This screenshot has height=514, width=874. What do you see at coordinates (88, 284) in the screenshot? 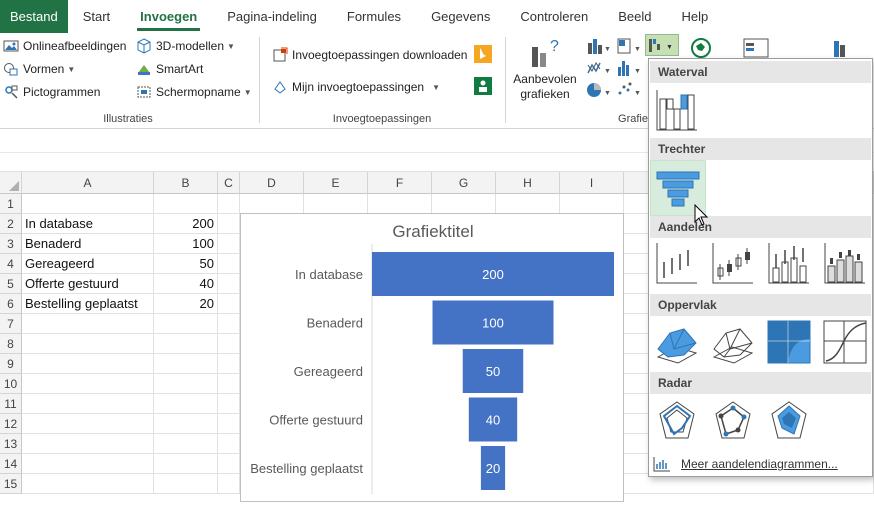
I see `cell-a5: Offerte gestuurd` at bounding box center [88, 284].